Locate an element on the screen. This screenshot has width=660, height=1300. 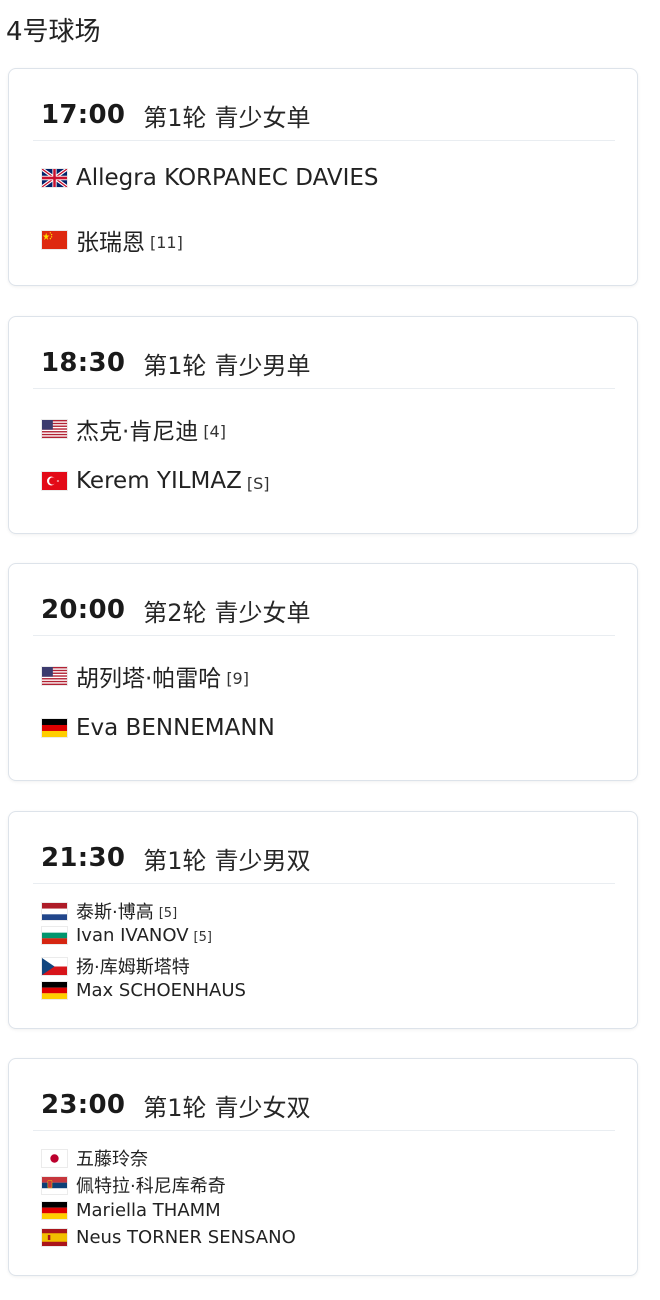
player-row: Ivan IVANOV [5] is located at coordinates (126, 935).